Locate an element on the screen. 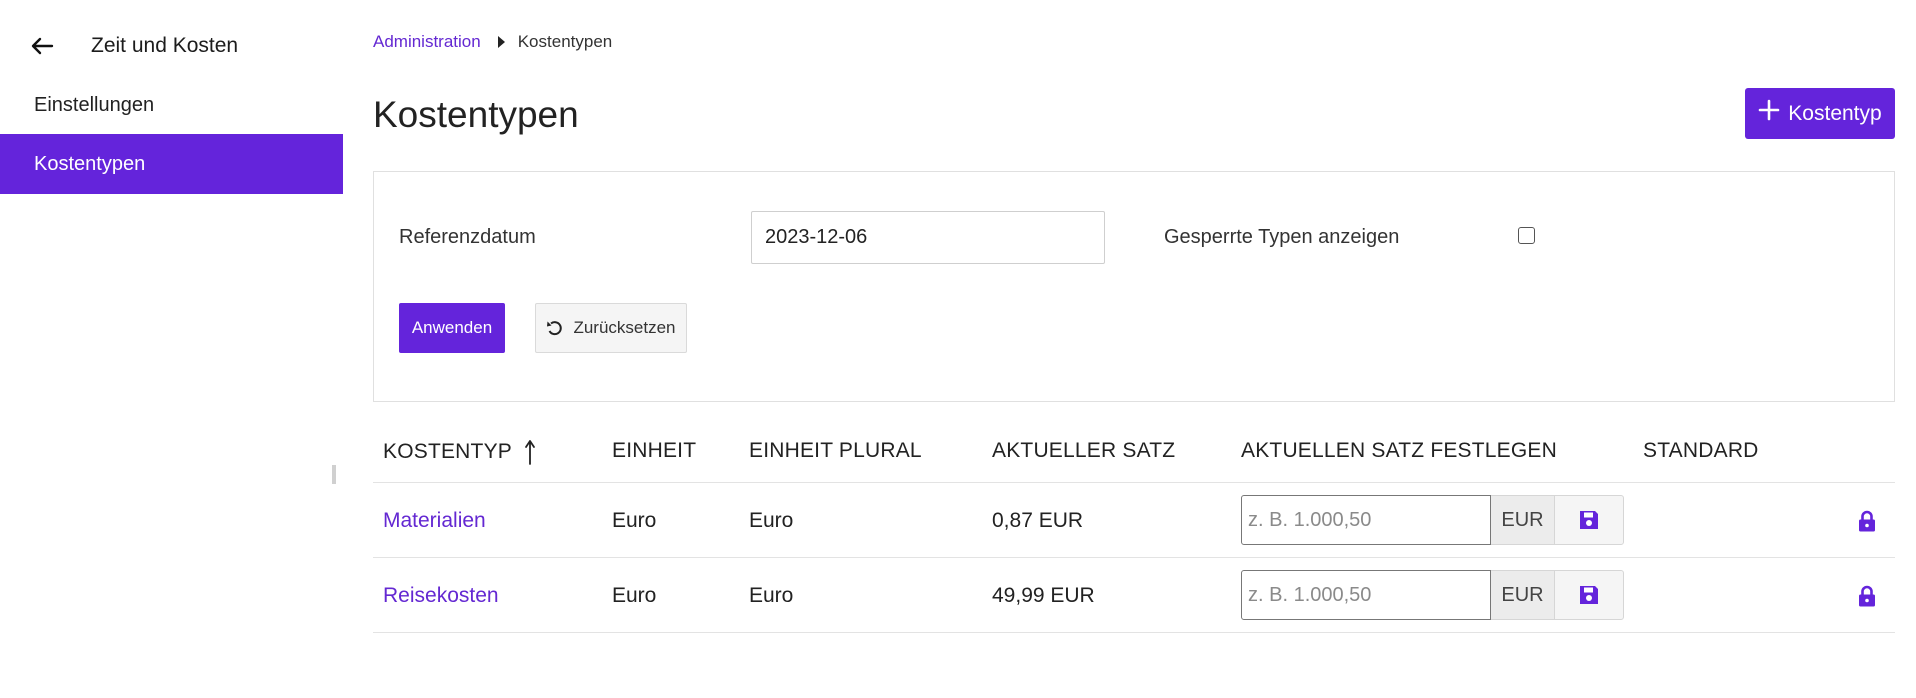  sidebar-title: Zeit und Kosten is located at coordinates (165, 45).